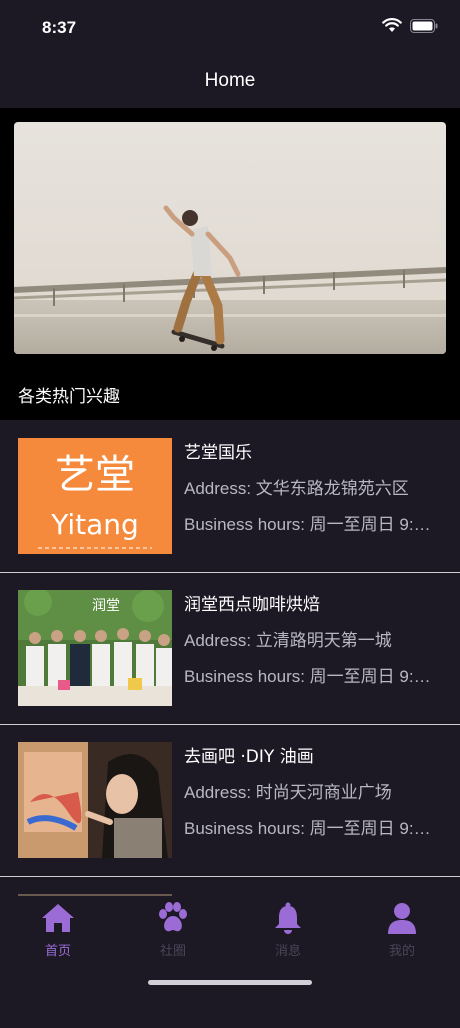 Image resolution: width=460 pixels, height=1028 pixels. What do you see at coordinates (218, 453) in the screenshot?
I see `venue-name: 艺堂国乐` at bounding box center [218, 453].